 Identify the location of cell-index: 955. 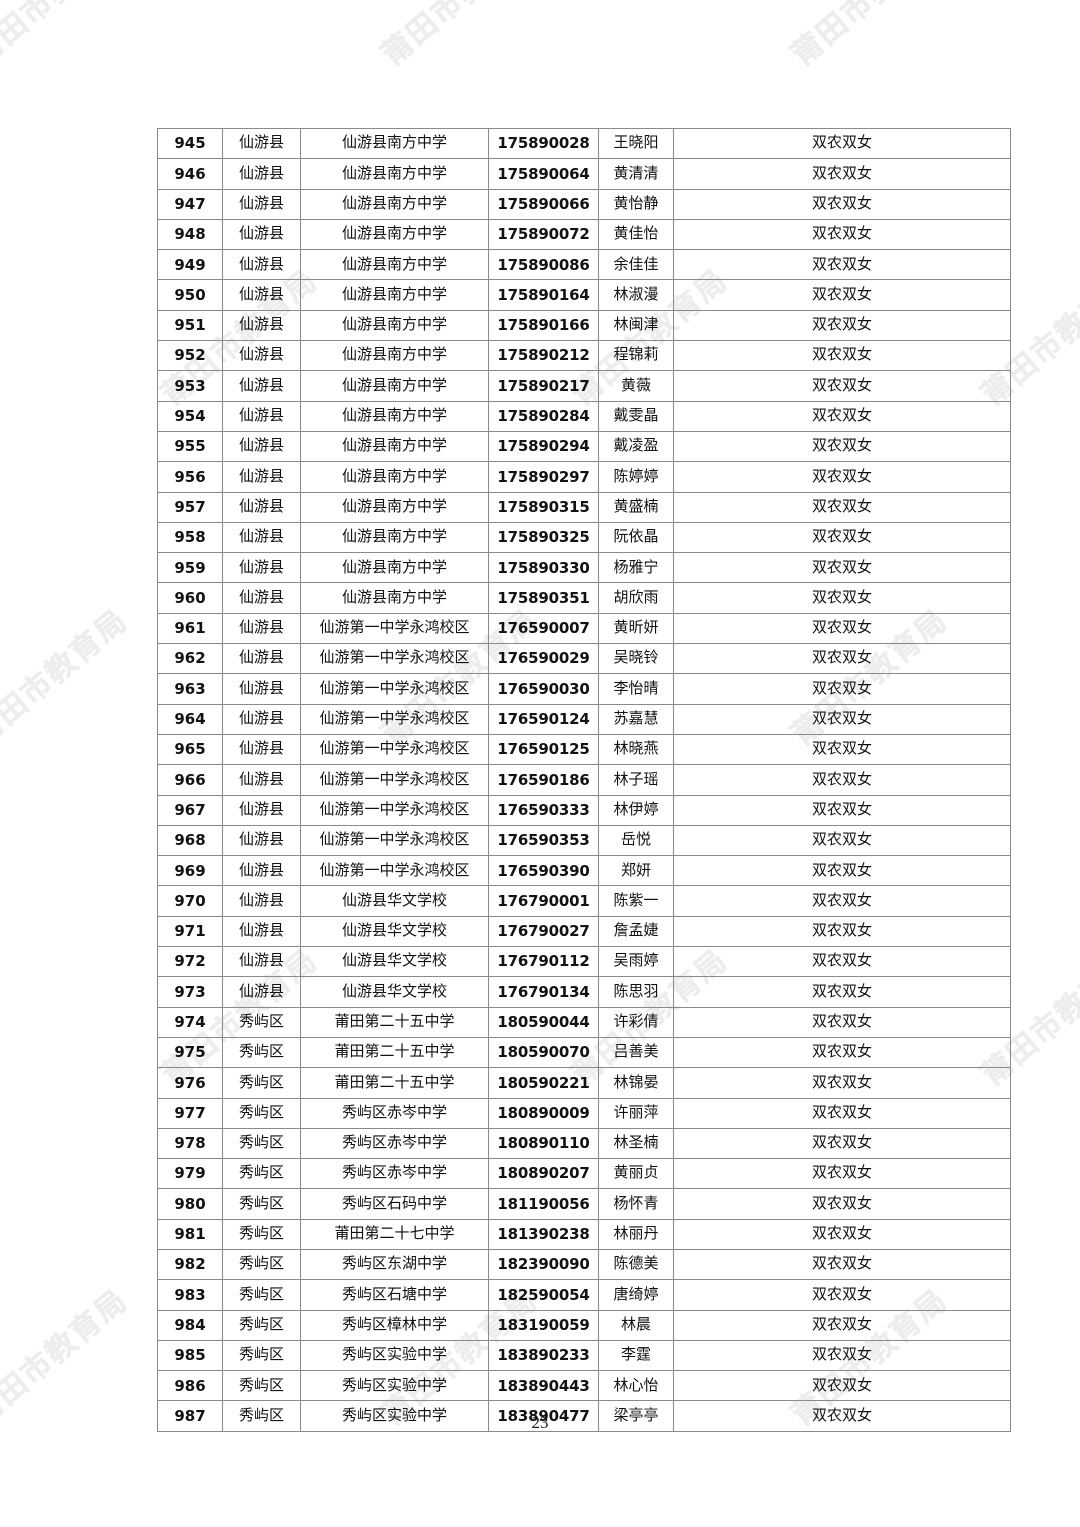
(190, 446).